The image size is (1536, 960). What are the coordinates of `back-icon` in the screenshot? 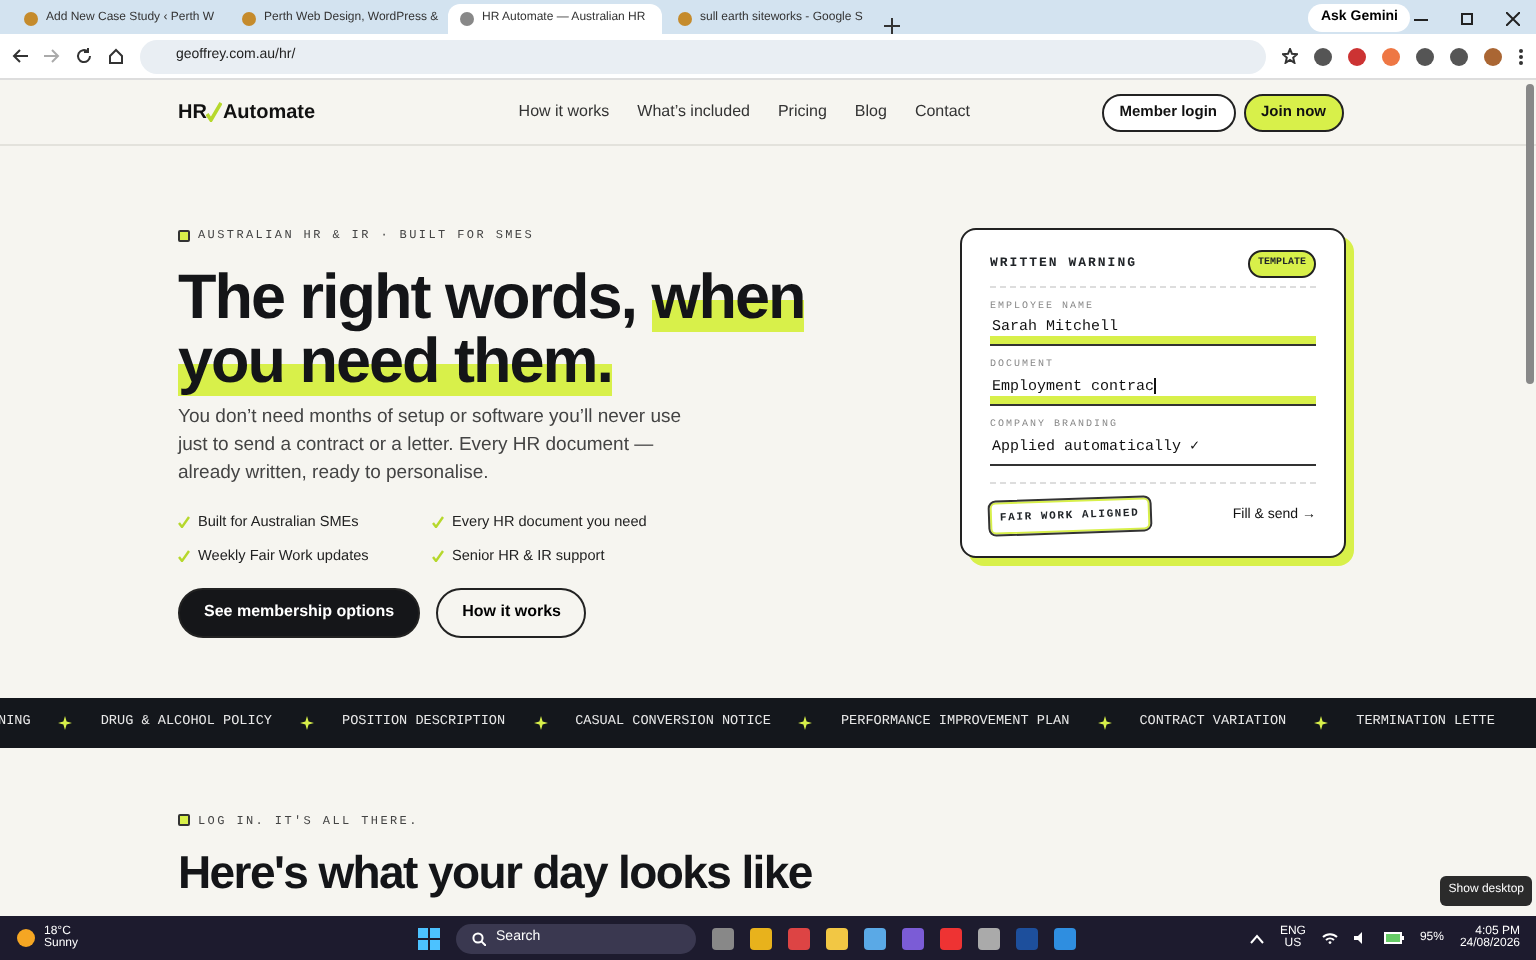 It's located at (20, 56).